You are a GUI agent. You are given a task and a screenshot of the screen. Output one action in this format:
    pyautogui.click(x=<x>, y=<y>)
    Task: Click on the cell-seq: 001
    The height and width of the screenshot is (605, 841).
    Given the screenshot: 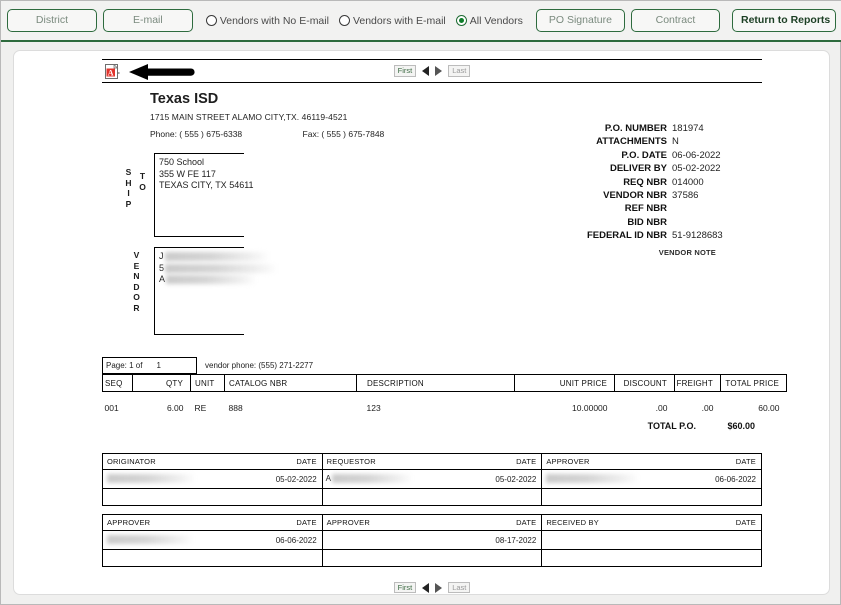 What is the action you would take?
    pyautogui.click(x=111, y=408)
    